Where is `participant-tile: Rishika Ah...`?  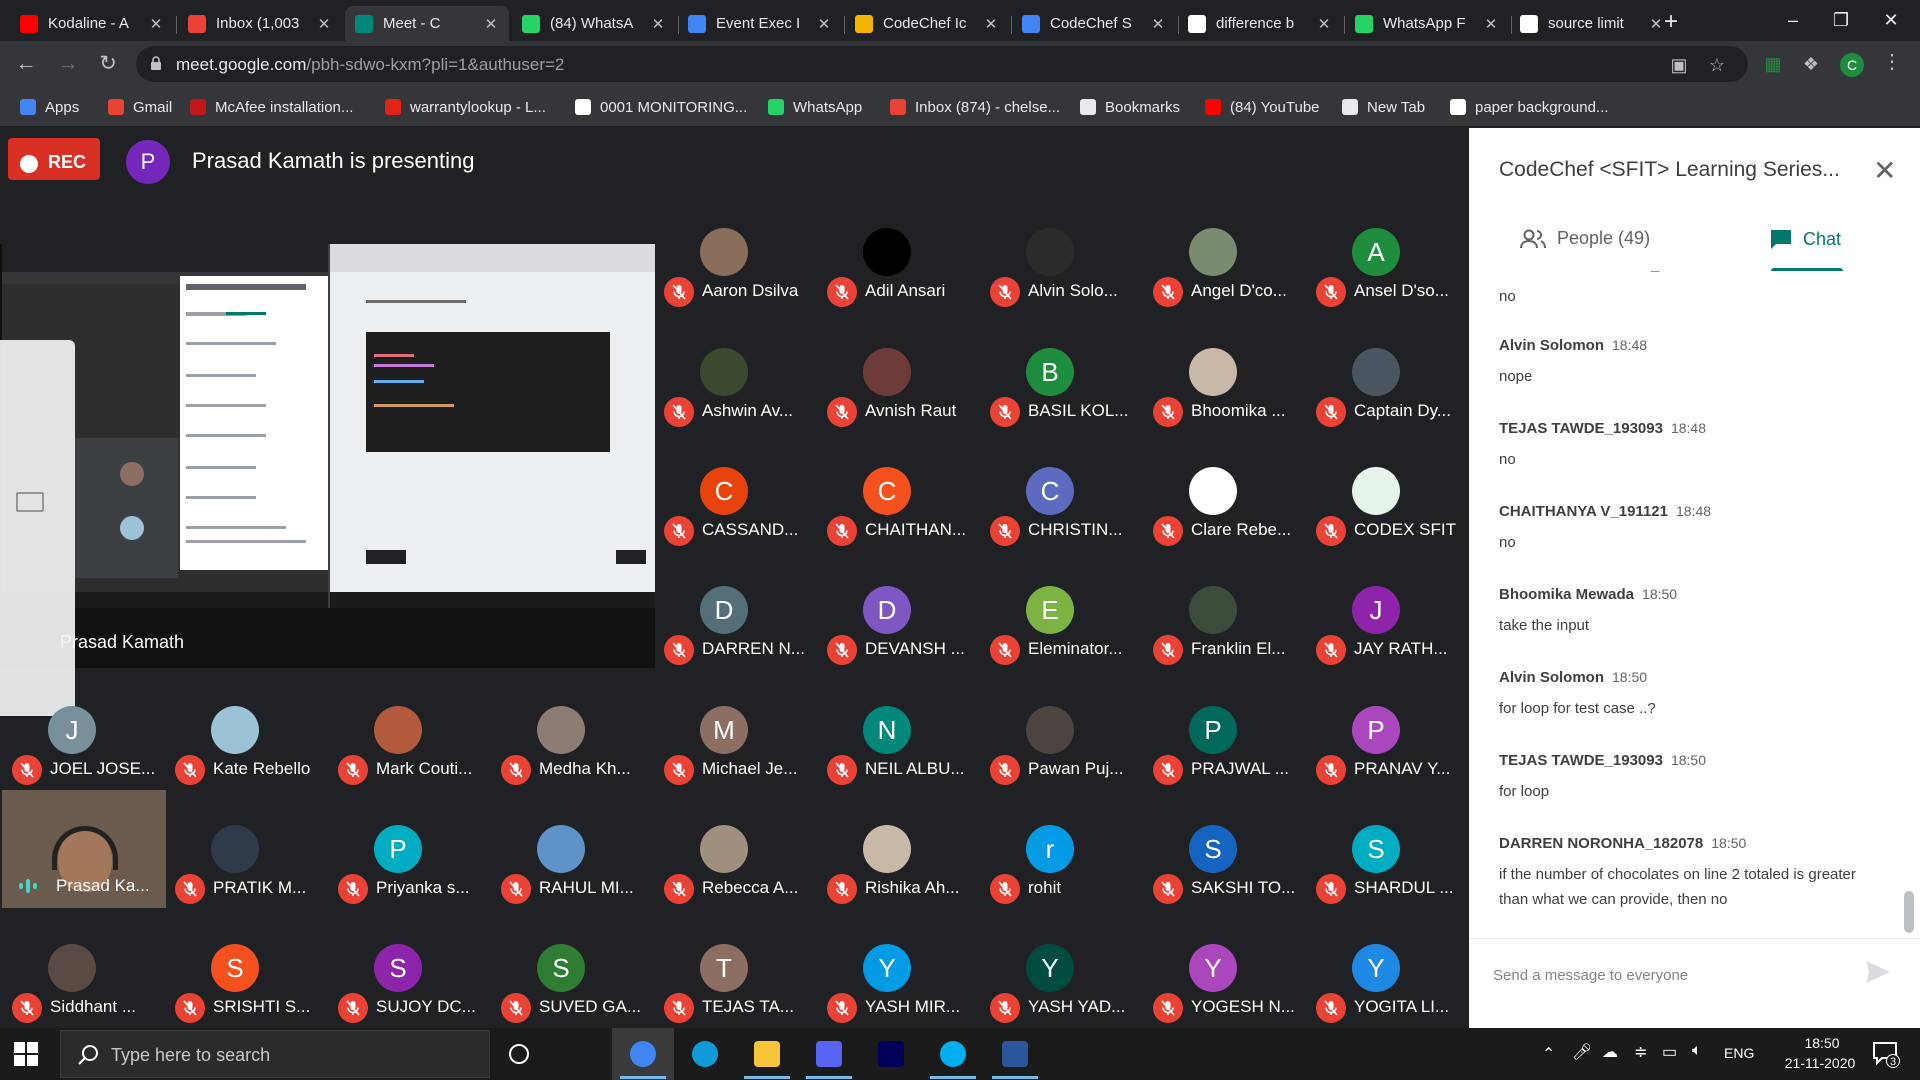 participant-tile: Rishika Ah... is located at coordinates (895, 873).